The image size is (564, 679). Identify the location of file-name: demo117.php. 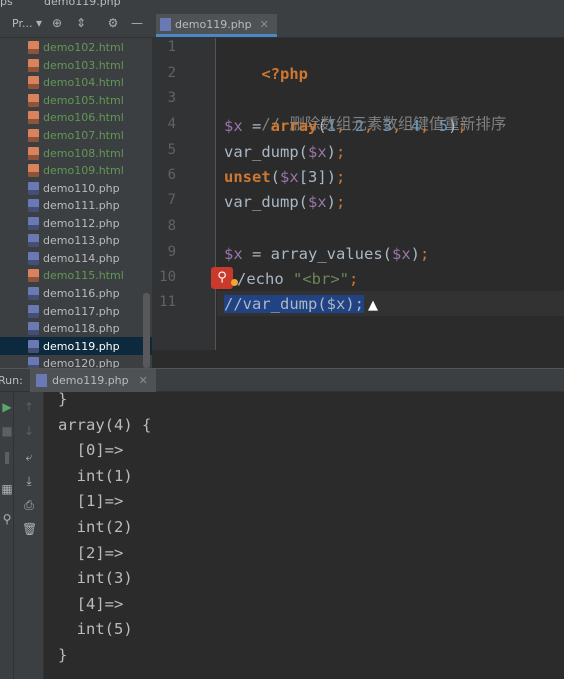
(81, 311).